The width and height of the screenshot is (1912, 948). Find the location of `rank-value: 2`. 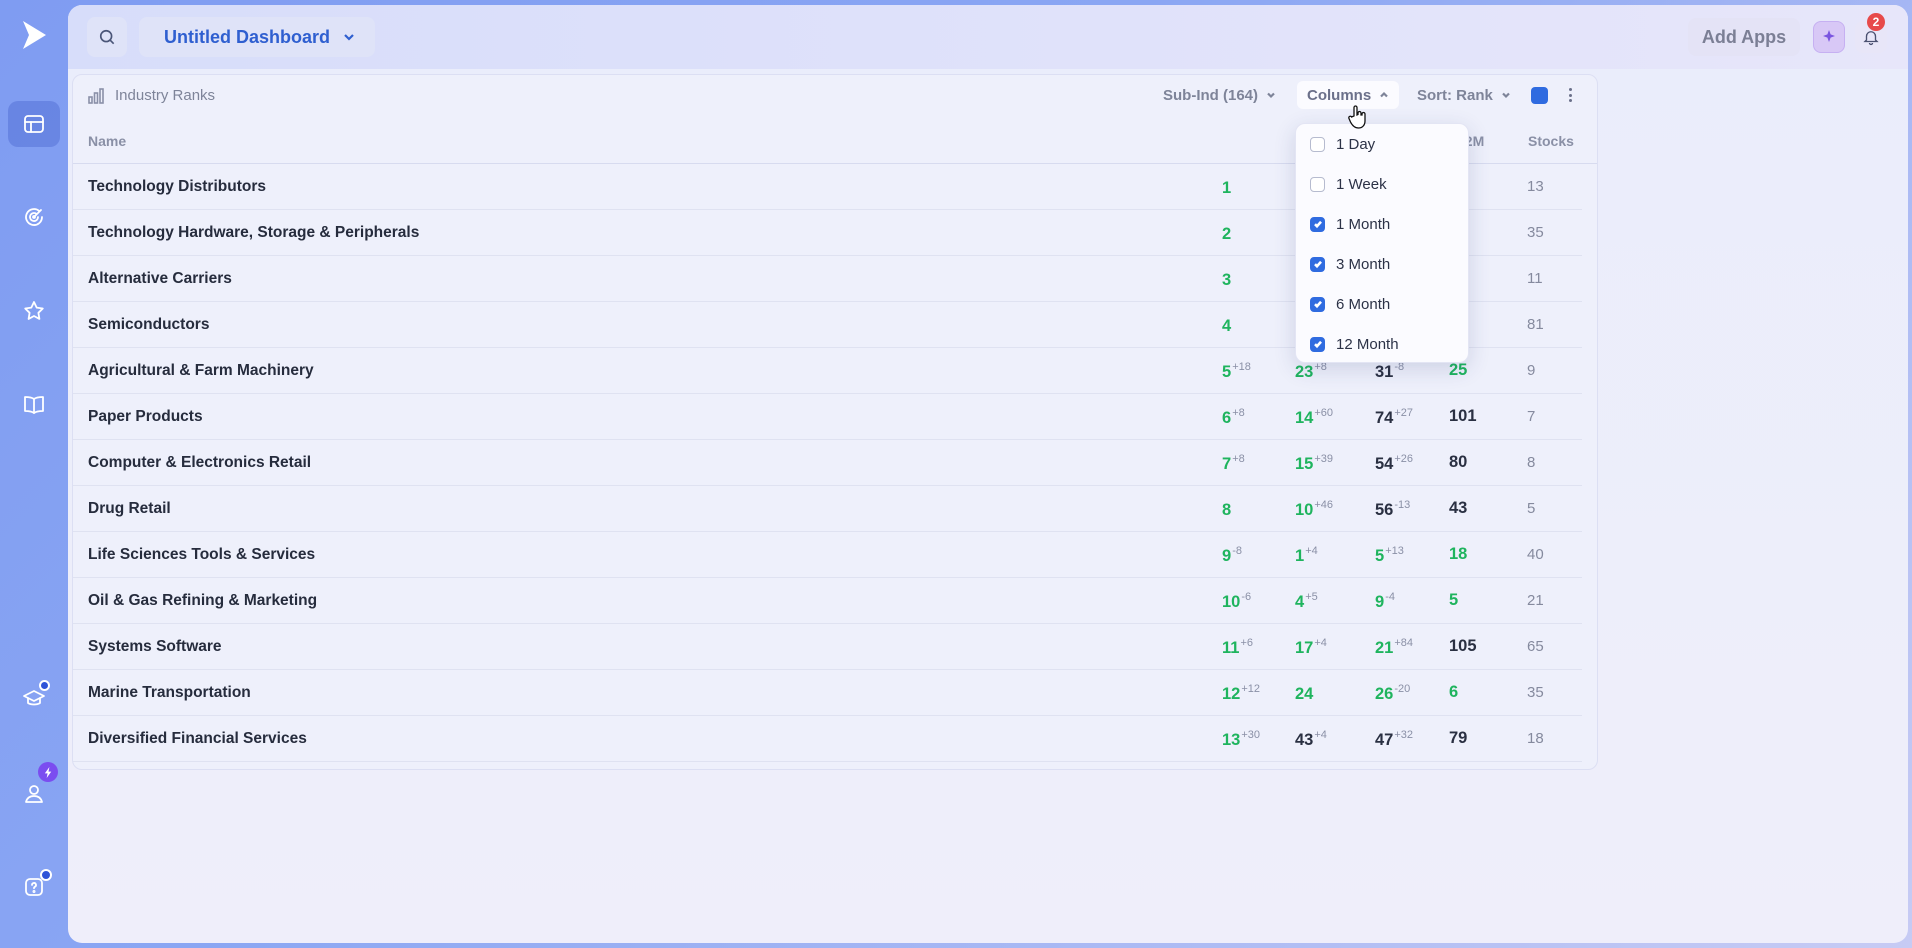

rank-value: 2 is located at coordinates (1227, 234).